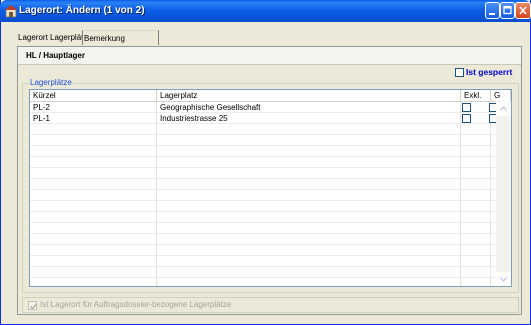 This screenshot has height=325, width=531. Describe the element at coordinates (55, 55) in the screenshot. I see `page-title: HL / Hauptlager` at that location.